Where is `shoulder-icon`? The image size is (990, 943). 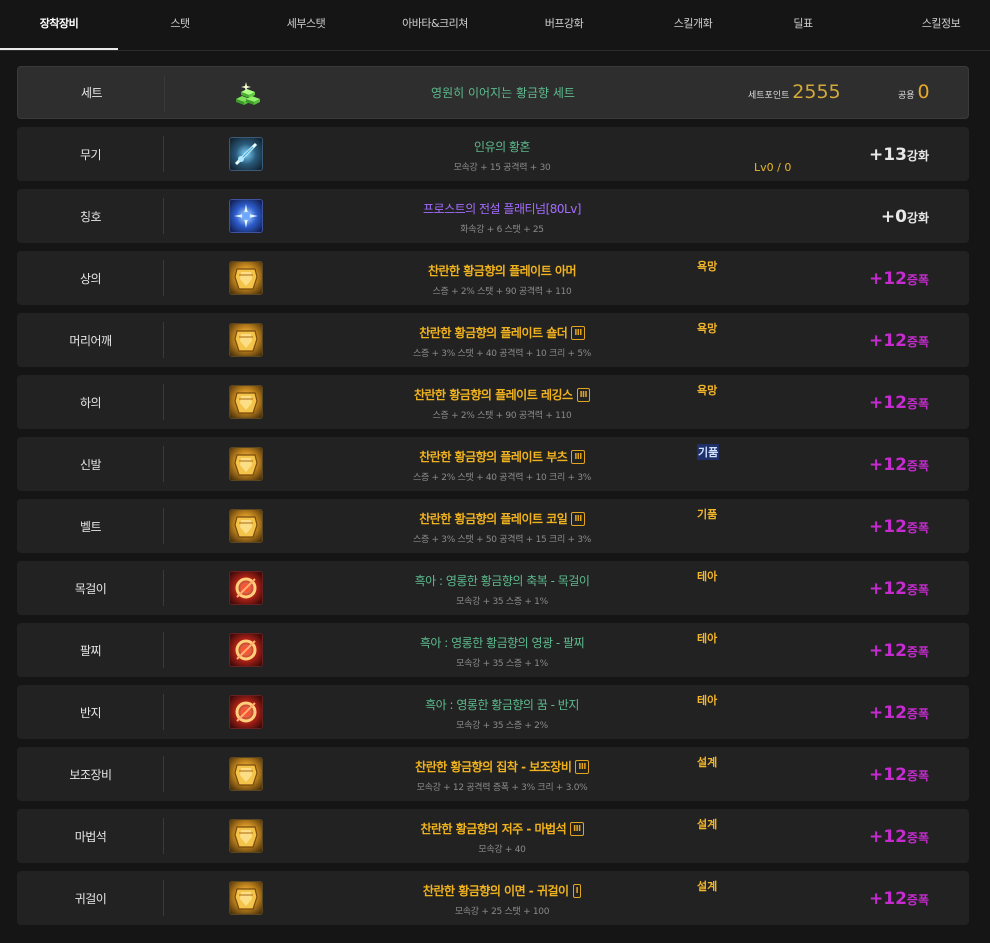
shoulder-icon is located at coordinates (246, 340).